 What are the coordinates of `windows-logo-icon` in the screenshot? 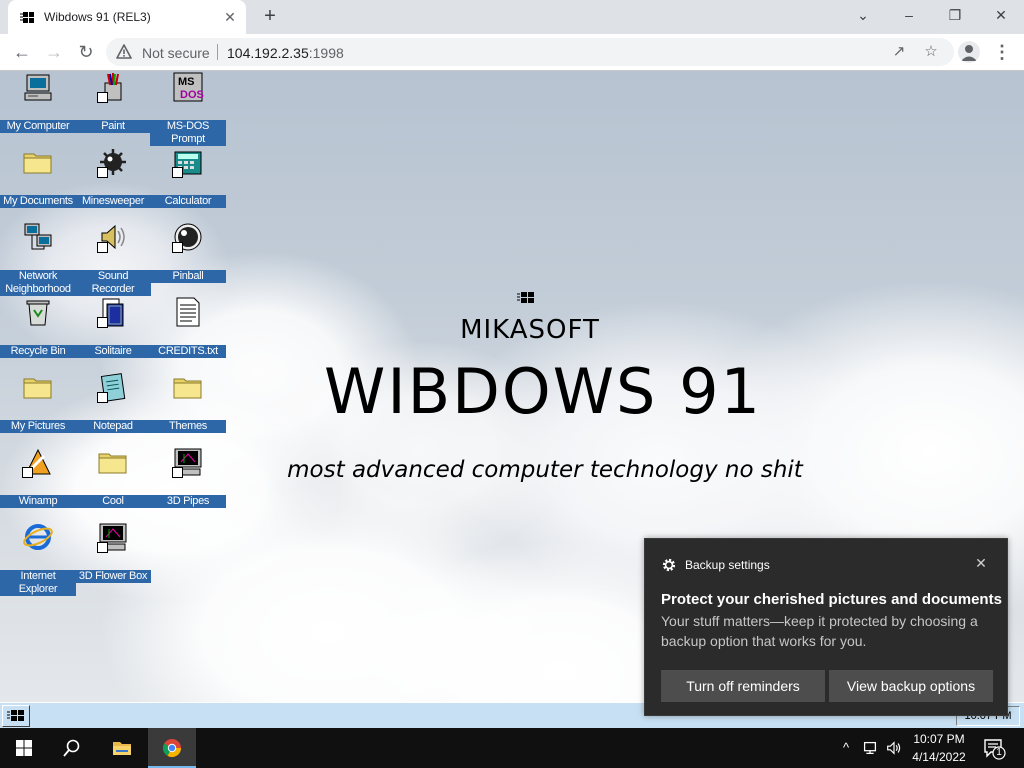 It's located at (24, 748).